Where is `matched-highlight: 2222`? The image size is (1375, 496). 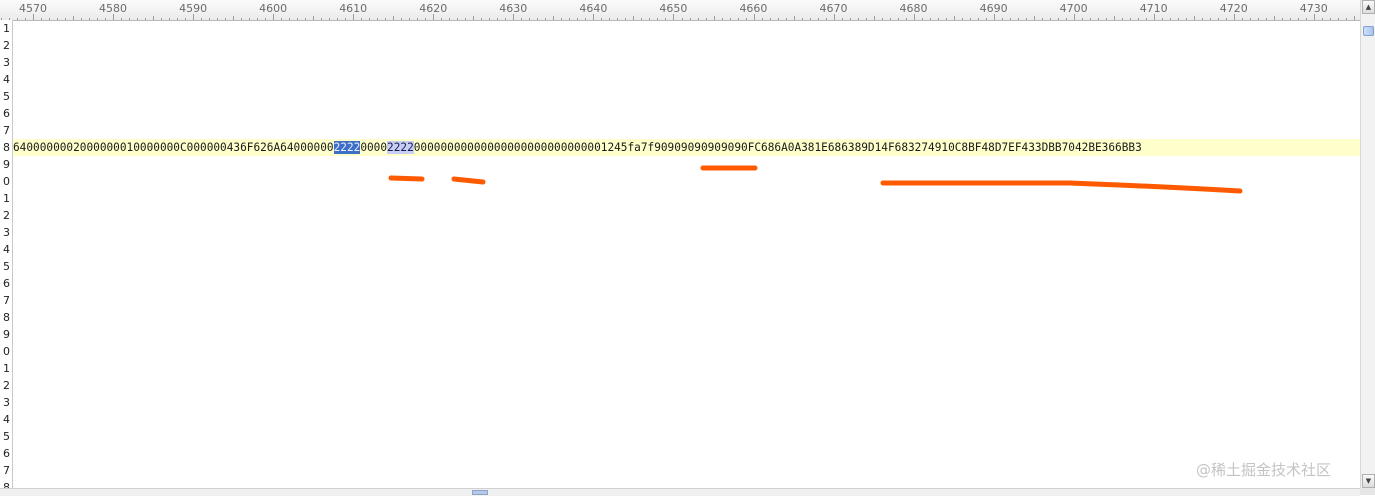
matched-highlight: 2222 is located at coordinates (400, 147).